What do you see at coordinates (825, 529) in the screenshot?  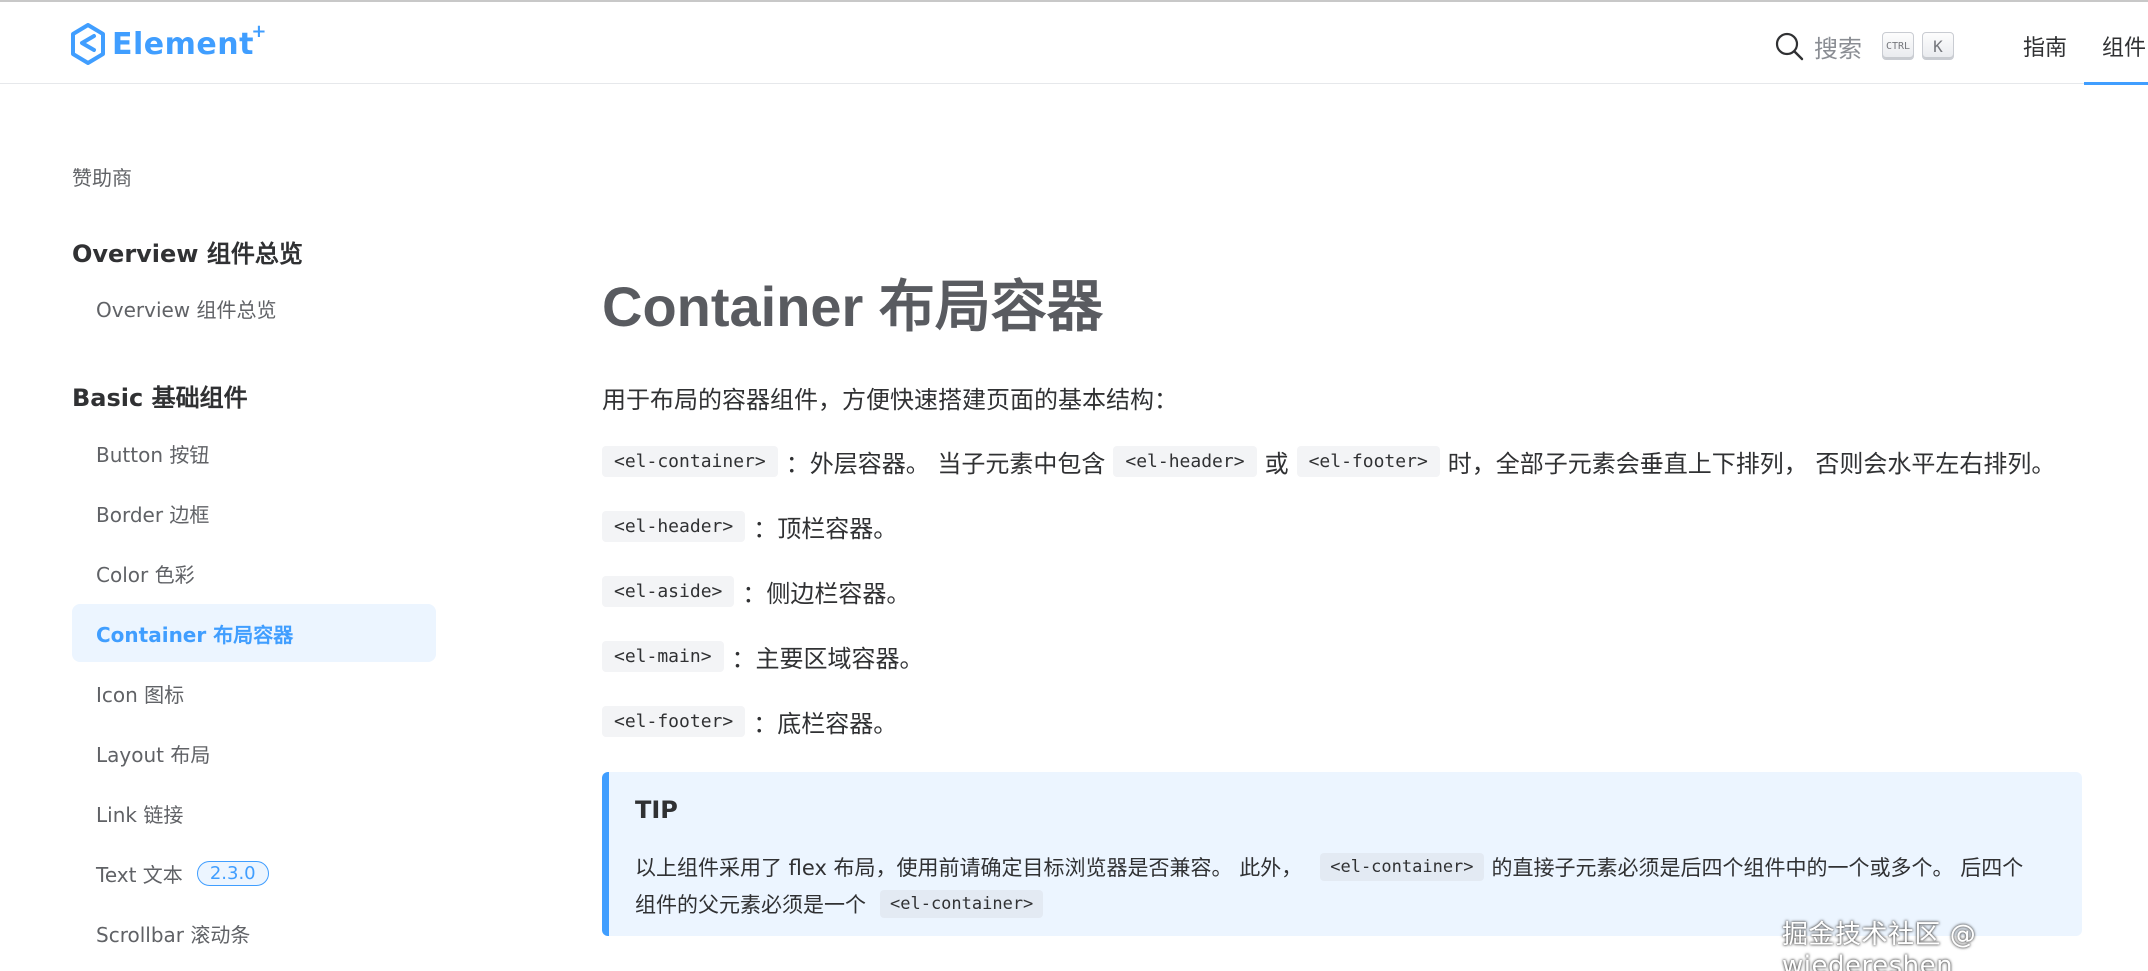 I see `header-text: ：顶栏容器。` at bounding box center [825, 529].